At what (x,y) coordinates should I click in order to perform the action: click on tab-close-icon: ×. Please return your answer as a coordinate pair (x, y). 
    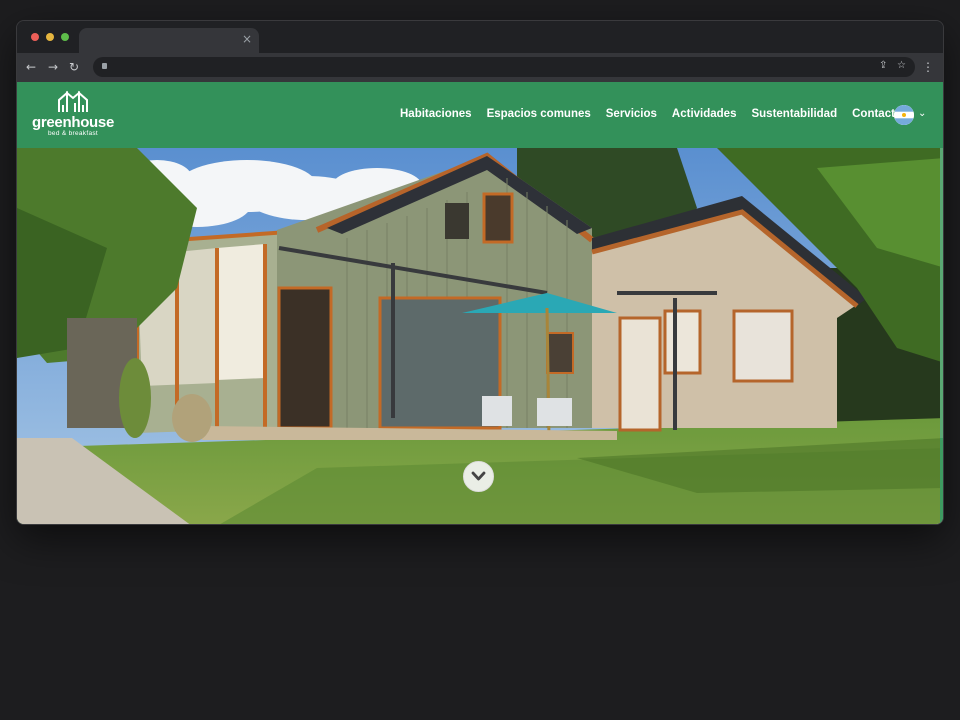
    Looking at the image, I should click on (247, 39).